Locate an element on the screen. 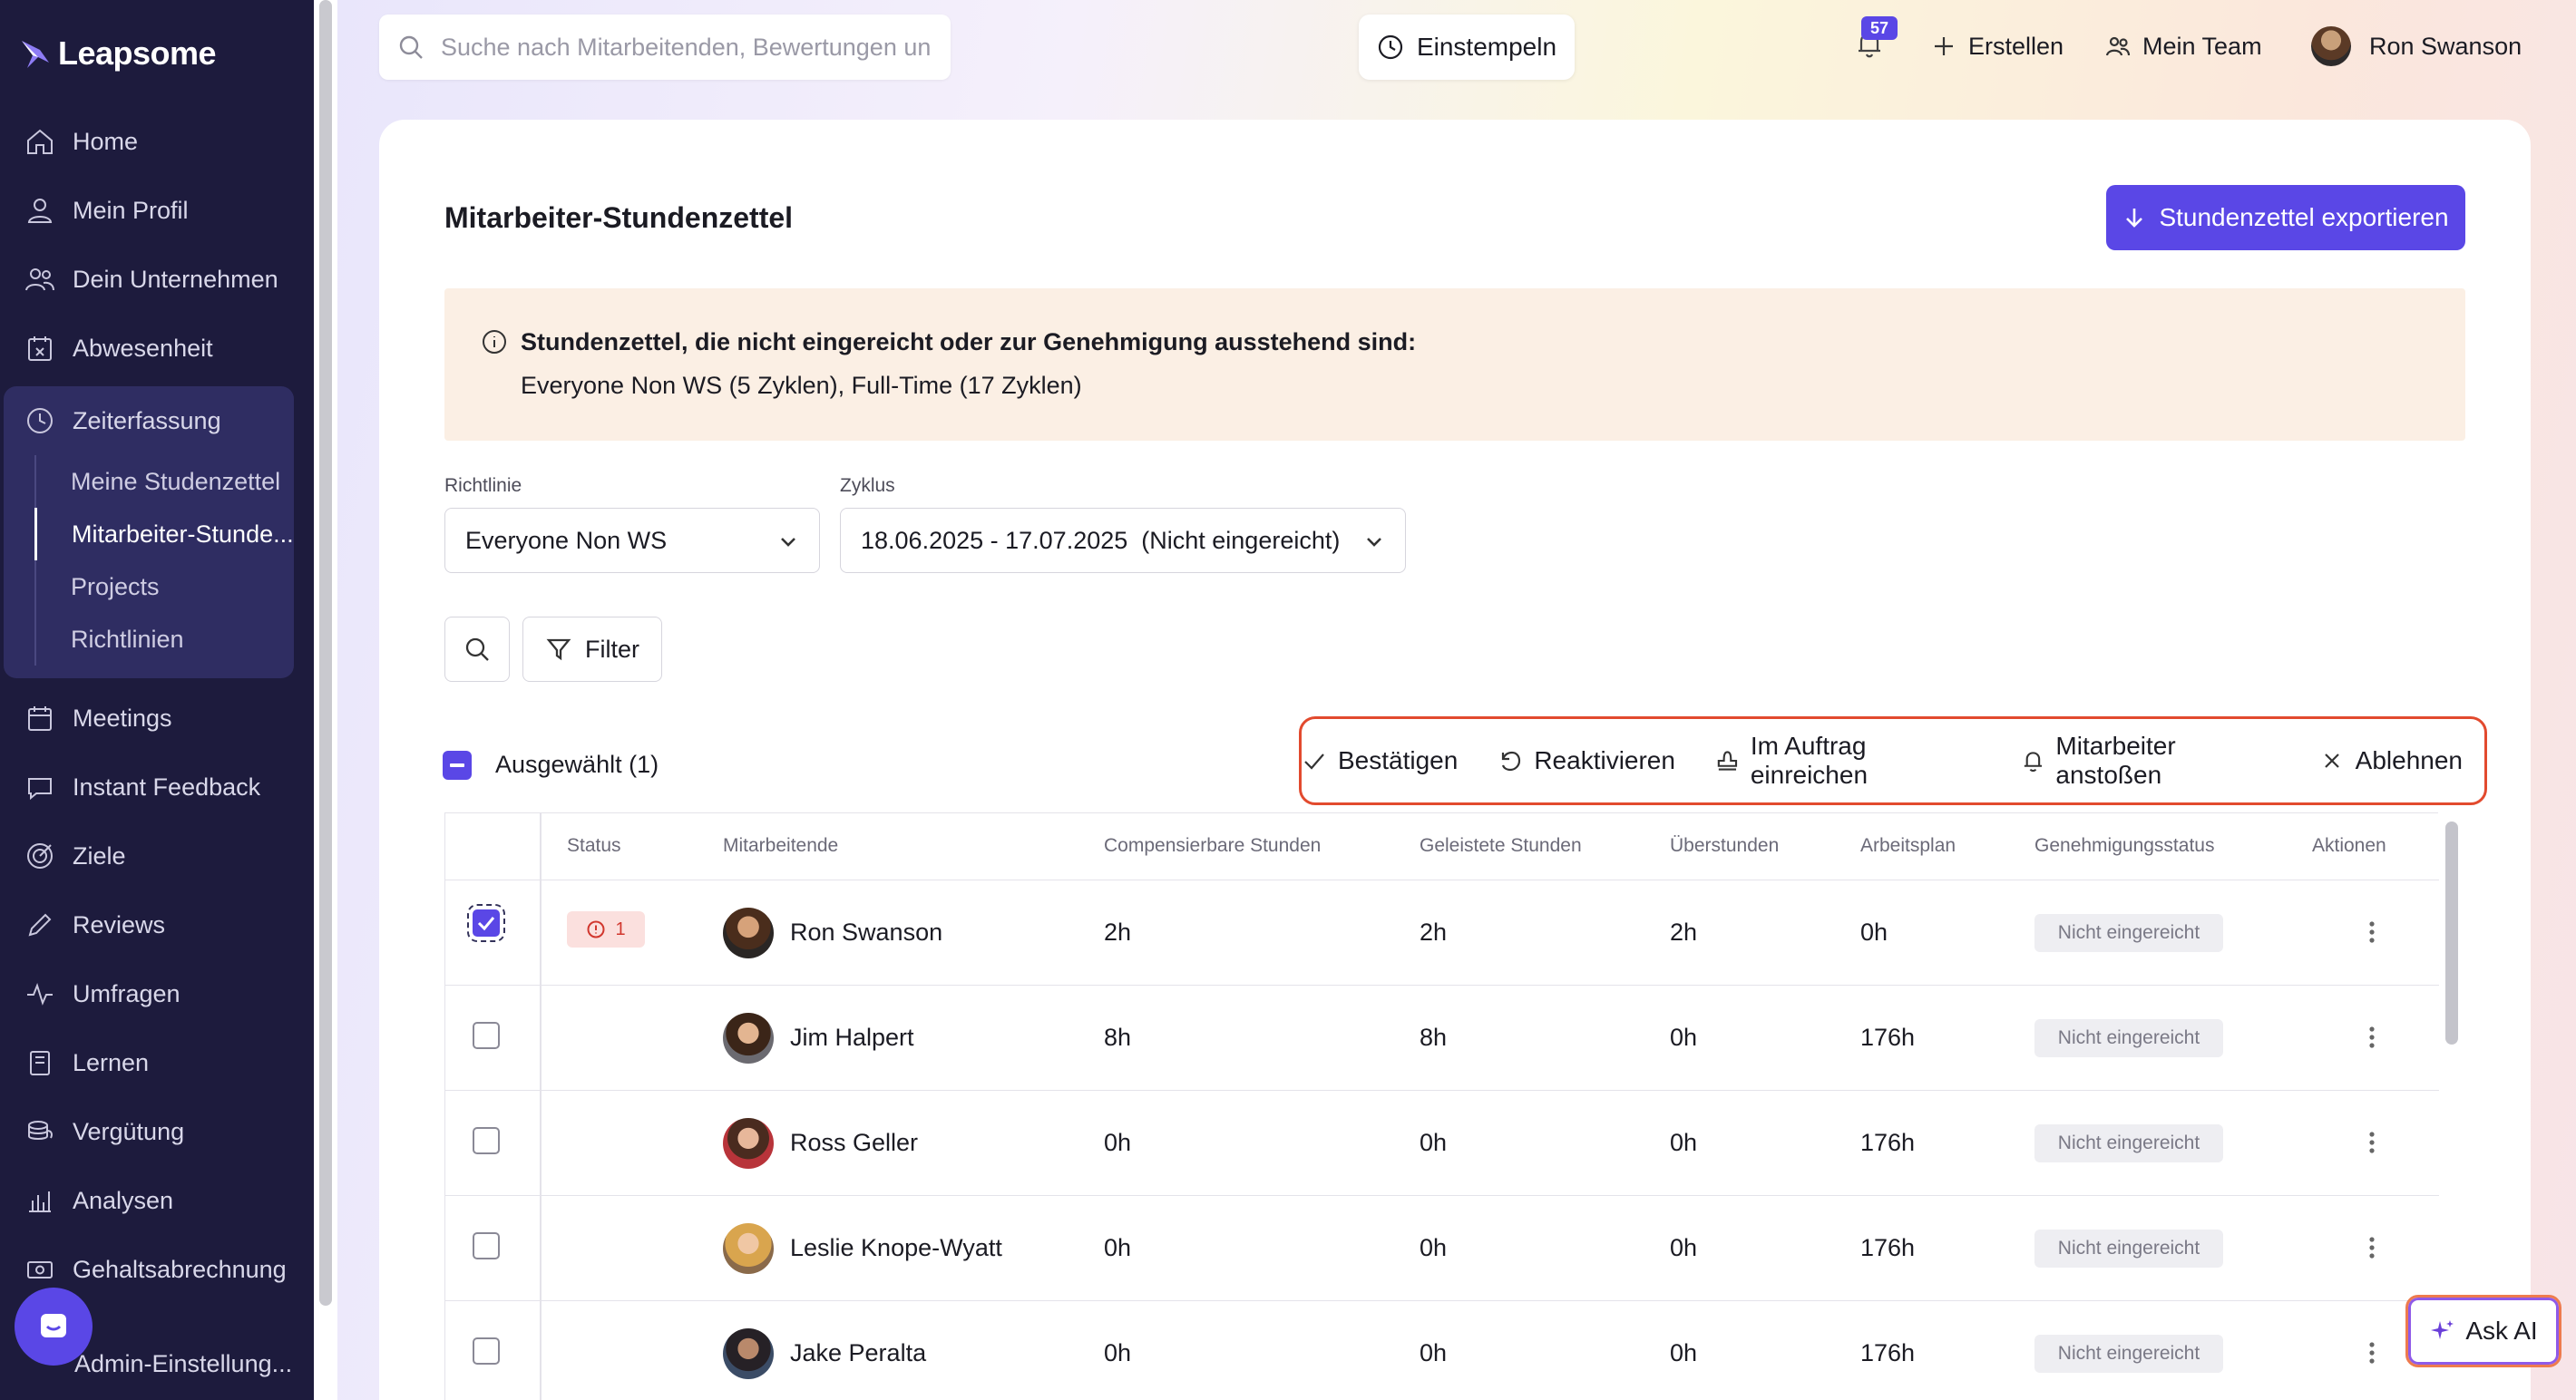 This screenshot has height=1400, width=2576. header-approval-status: Genehmigungsstatus is located at coordinates (2124, 846).